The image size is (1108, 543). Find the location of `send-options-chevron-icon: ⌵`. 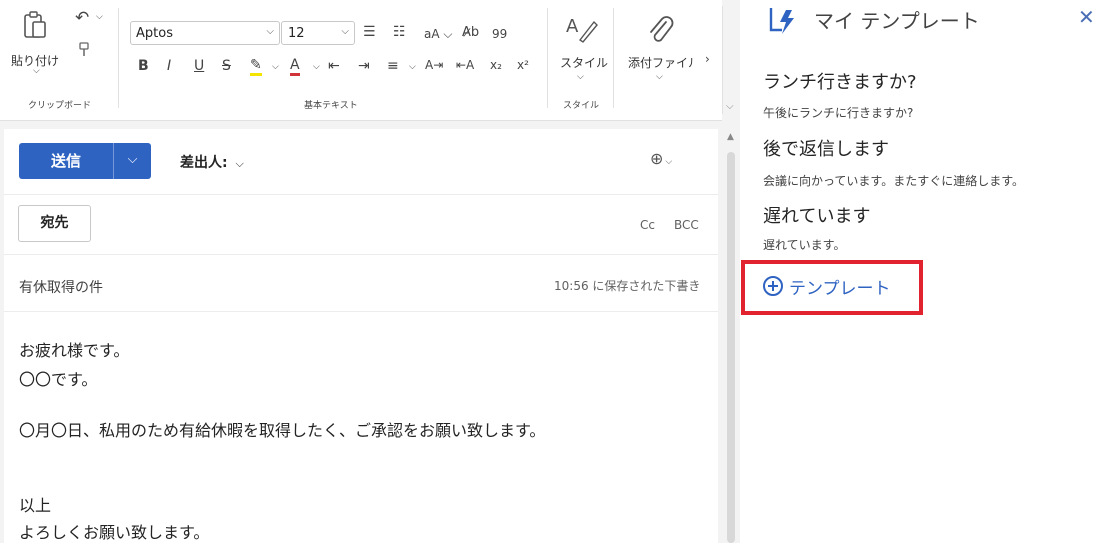

send-options-chevron-icon: ⌵ is located at coordinates (132, 161).